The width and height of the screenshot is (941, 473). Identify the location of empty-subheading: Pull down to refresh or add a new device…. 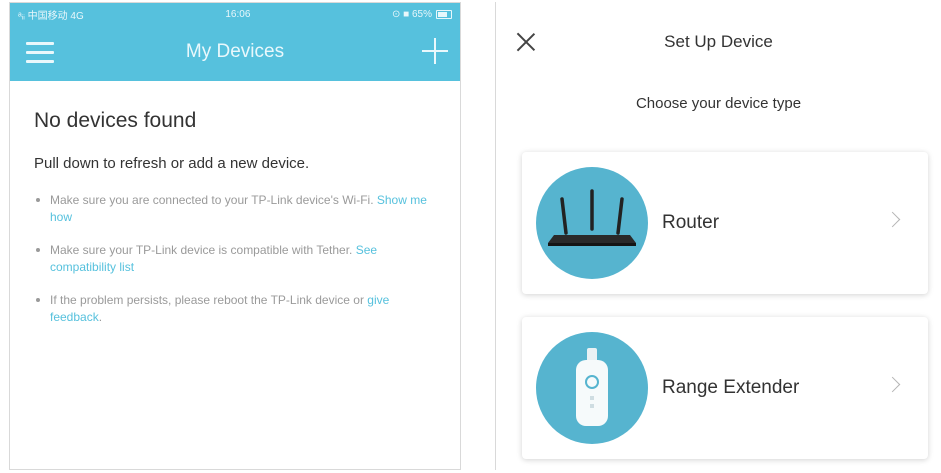
(172, 163).